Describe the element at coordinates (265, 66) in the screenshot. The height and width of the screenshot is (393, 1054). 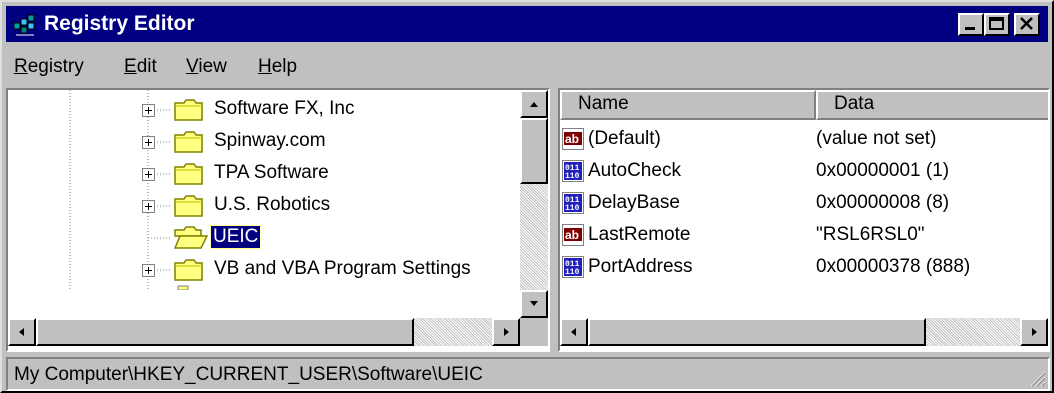
I see `menu-help-accel: H` at that location.